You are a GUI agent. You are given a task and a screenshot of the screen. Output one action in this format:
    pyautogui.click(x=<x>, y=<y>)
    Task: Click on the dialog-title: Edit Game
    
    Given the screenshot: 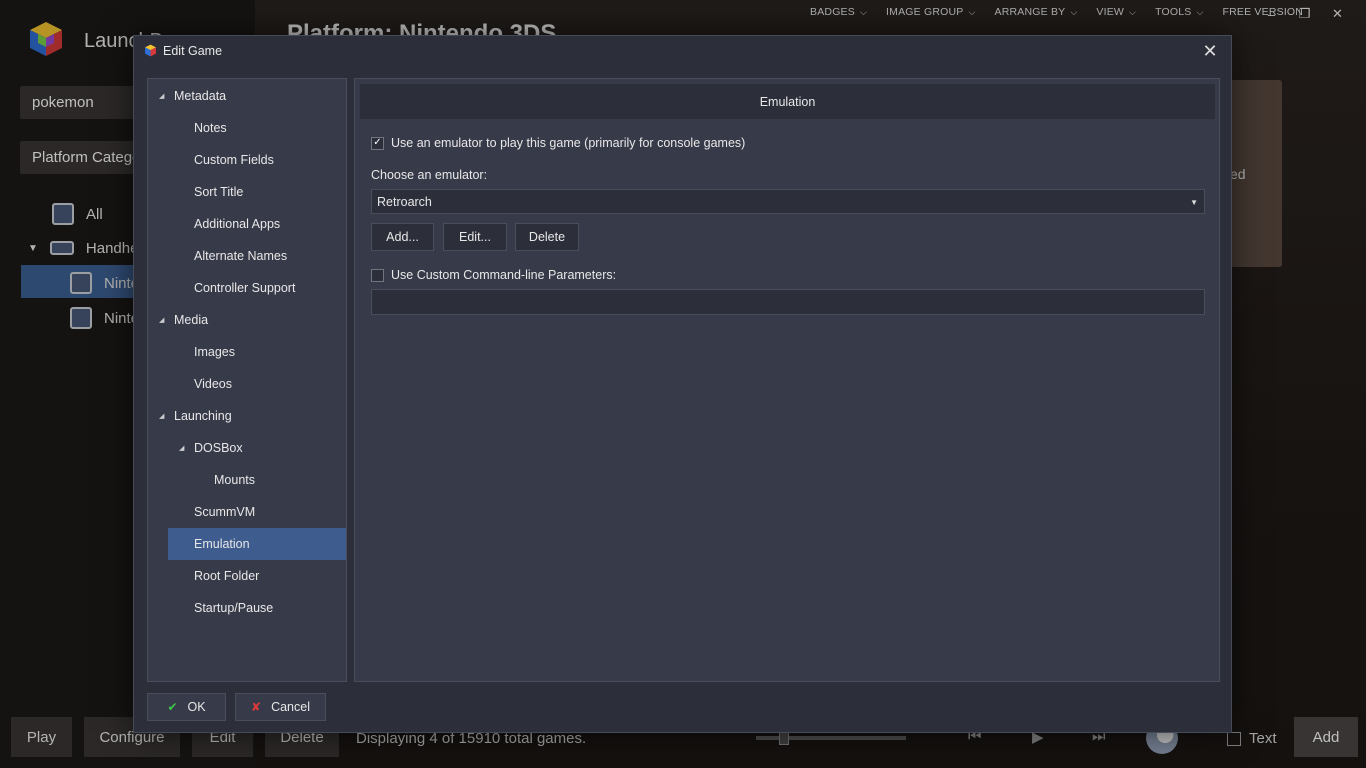 What is the action you would take?
    pyautogui.click(x=193, y=51)
    